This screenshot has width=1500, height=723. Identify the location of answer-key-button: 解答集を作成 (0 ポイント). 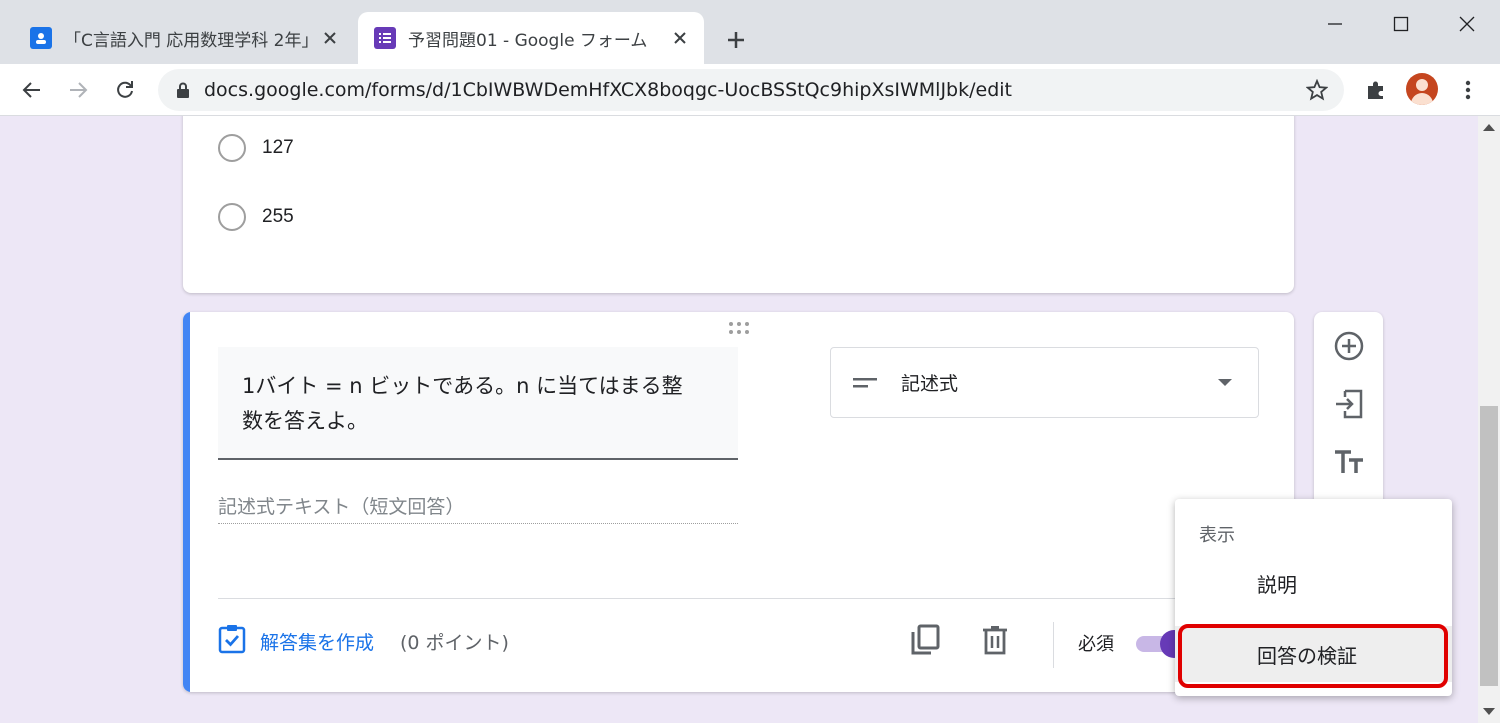
(363, 641).